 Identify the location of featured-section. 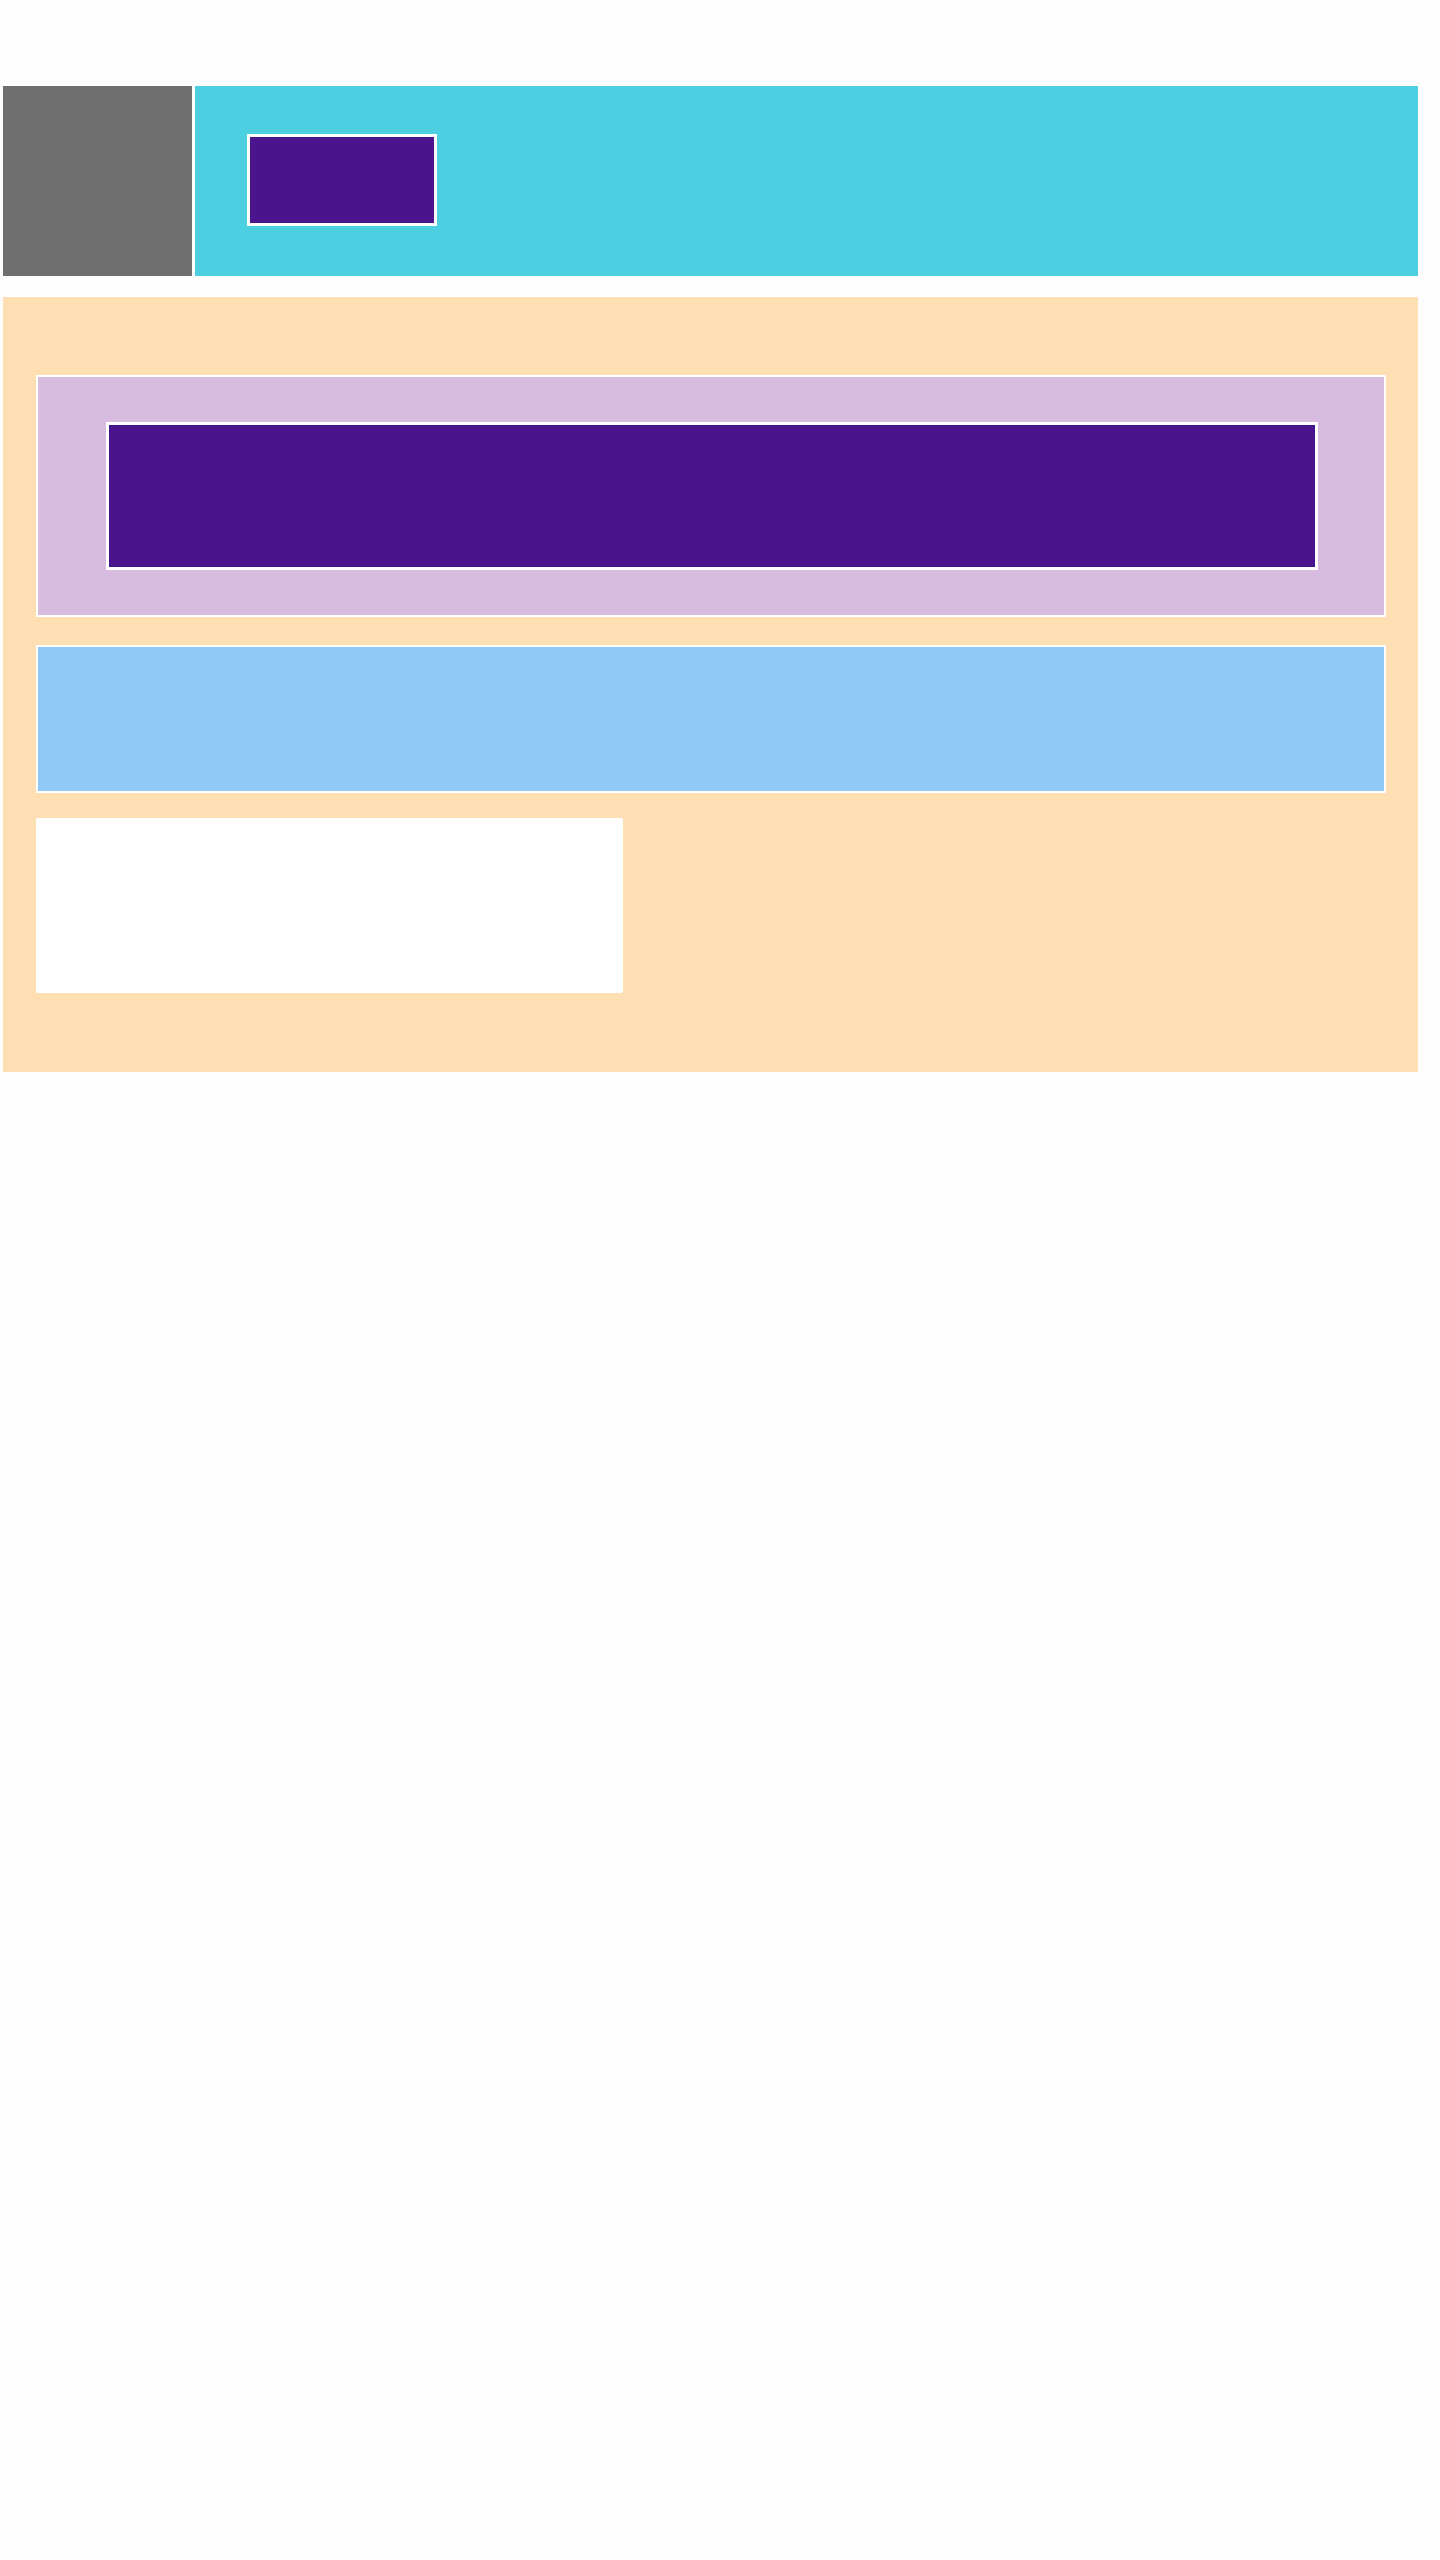
(711, 496).